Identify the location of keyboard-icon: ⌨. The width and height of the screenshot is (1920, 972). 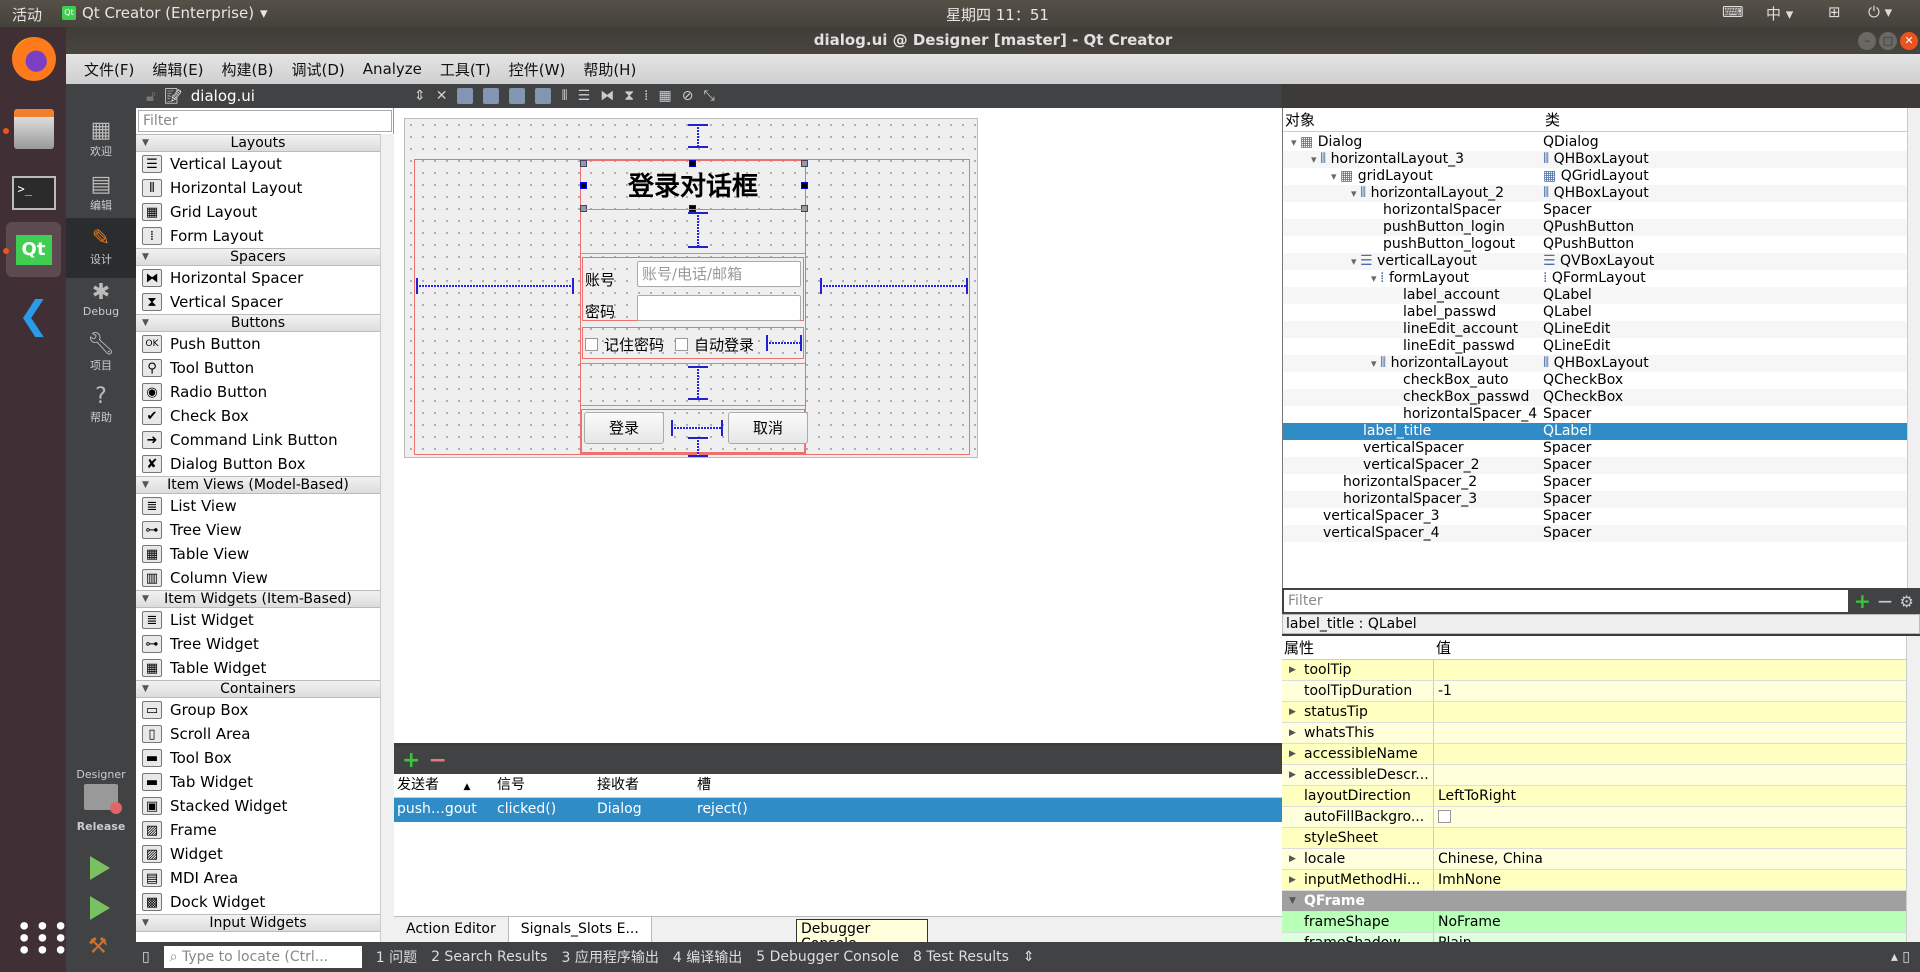
(1733, 12).